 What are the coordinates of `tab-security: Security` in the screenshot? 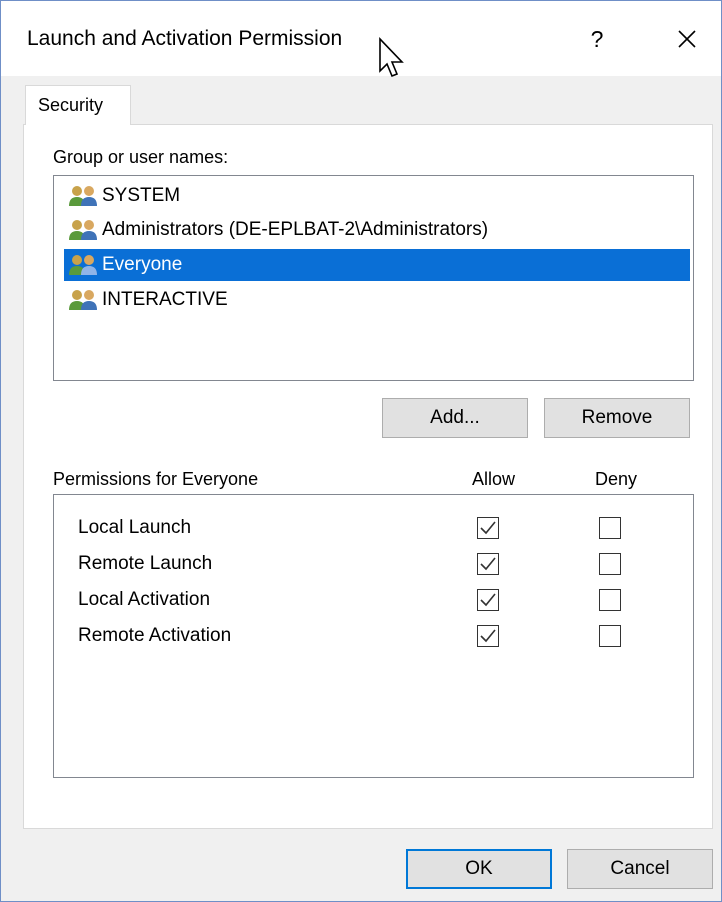 It's located at (78, 105).